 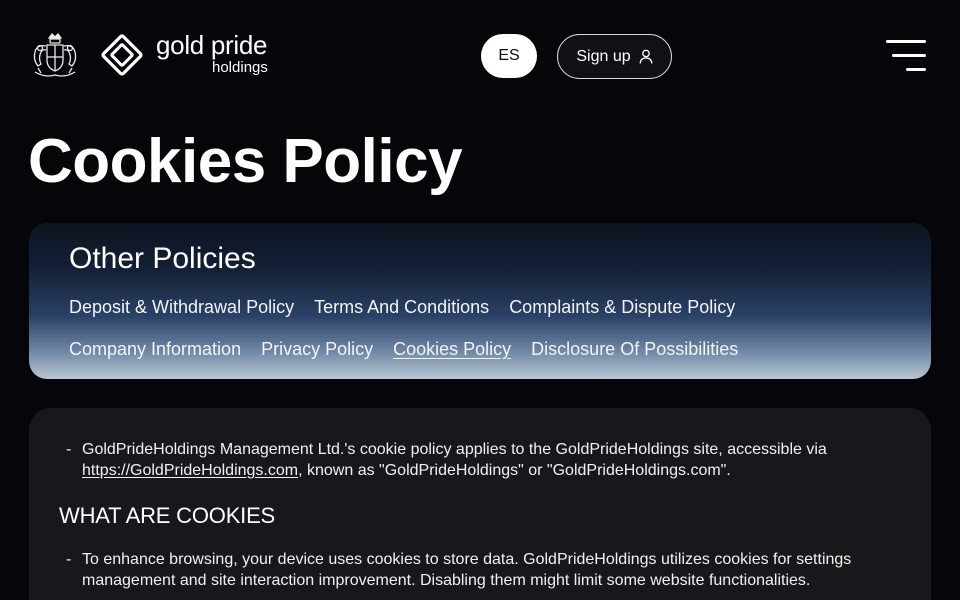 What do you see at coordinates (634, 349) in the screenshot?
I see `link-disclosure-of-possibilities: Disclosure Of Possibilities` at bounding box center [634, 349].